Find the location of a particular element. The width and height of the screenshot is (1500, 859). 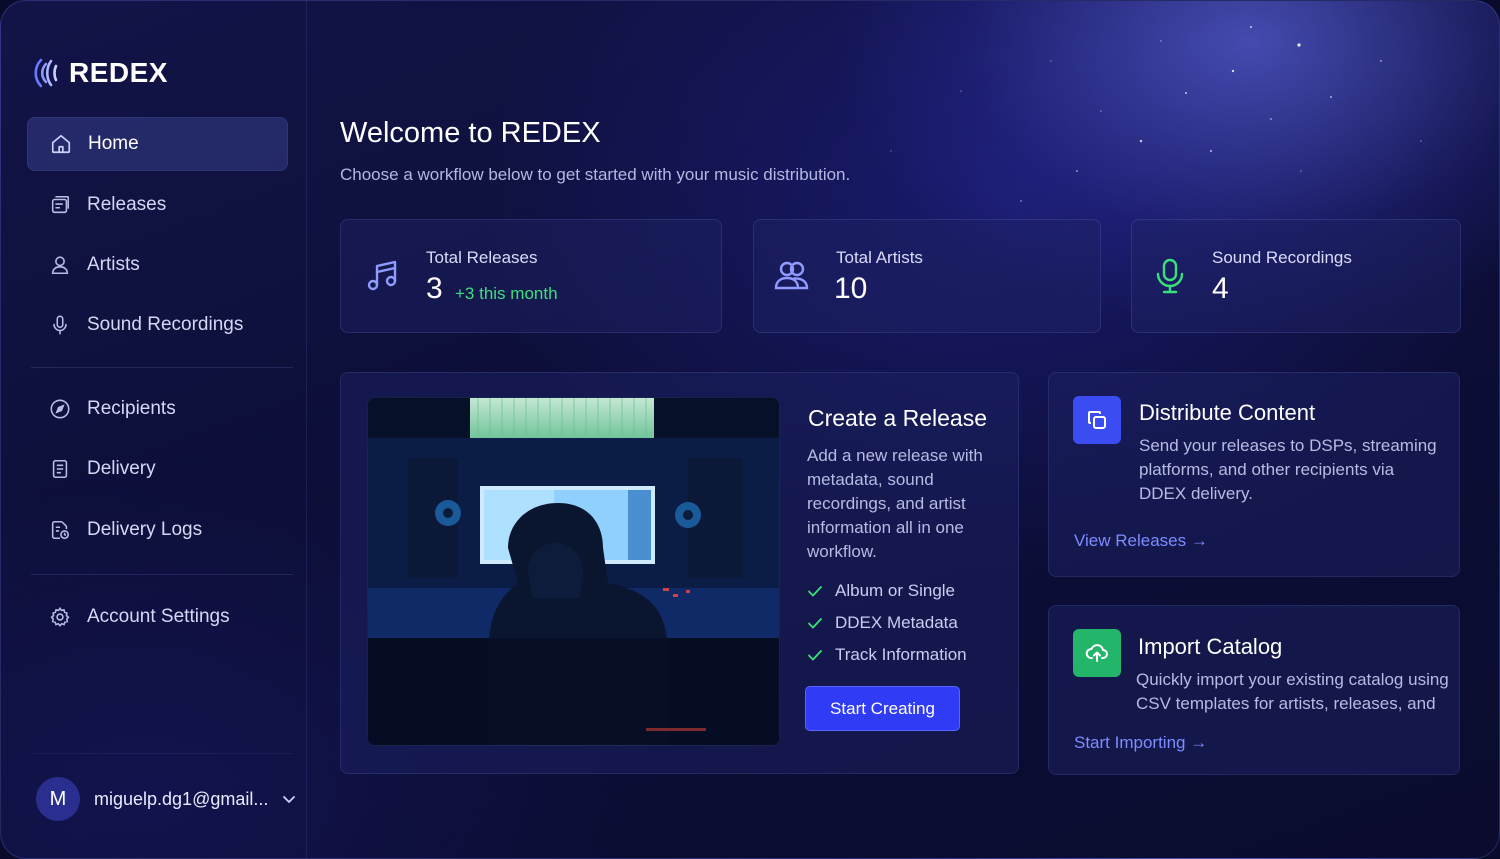

sidebar-item-label: Account Settings is located at coordinates (158, 616).